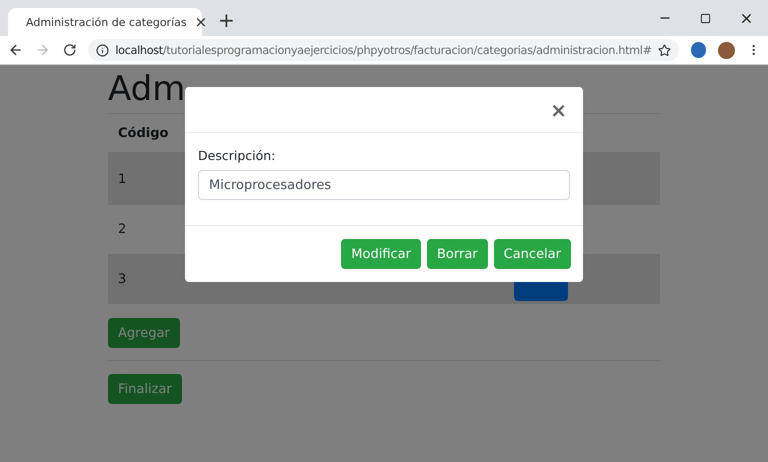 The height and width of the screenshot is (462, 768). What do you see at coordinates (122, 229) in the screenshot?
I see `table-cell: 2` at bounding box center [122, 229].